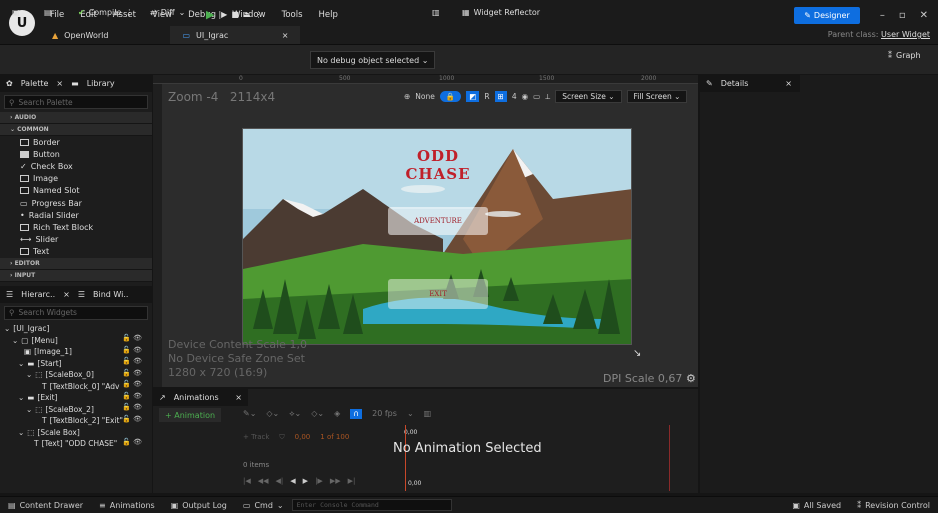 The image size is (938, 513). Describe the element at coordinates (76, 312) in the screenshot. I see `hierarchy-search-input: ⚲ Search Widgets` at that location.